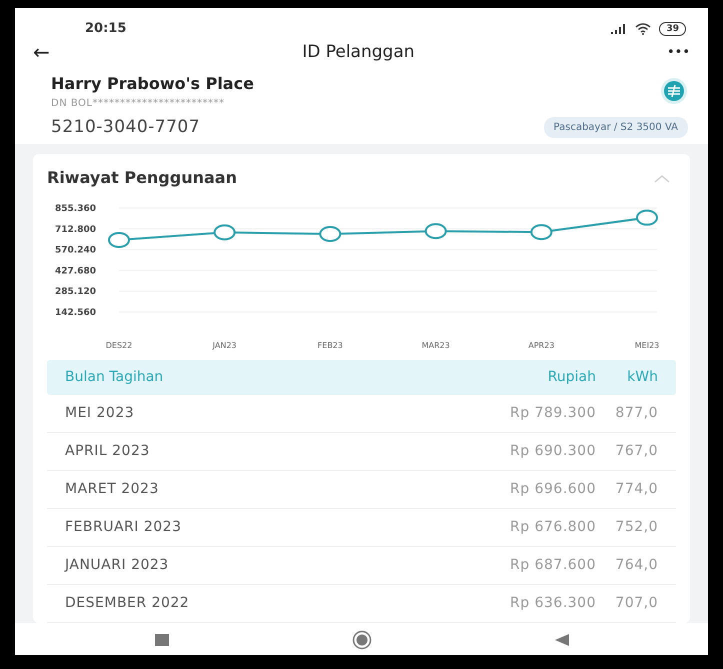 The width and height of the screenshot is (723, 669). Describe the element at coordinates (678, 52) in the screenshot. I see `more-button: •••` at that location.